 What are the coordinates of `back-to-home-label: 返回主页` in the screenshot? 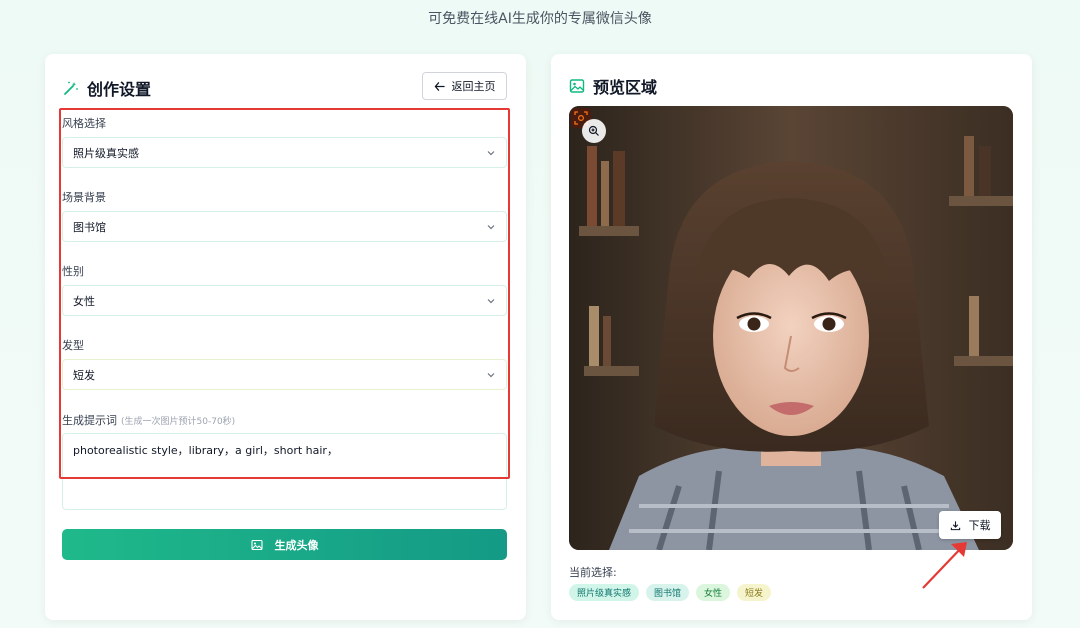 It's located at (473, 86).